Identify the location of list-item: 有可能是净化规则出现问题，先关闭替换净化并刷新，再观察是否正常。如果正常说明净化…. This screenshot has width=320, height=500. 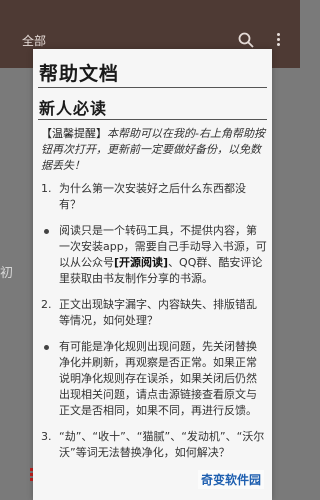
(154, 379).